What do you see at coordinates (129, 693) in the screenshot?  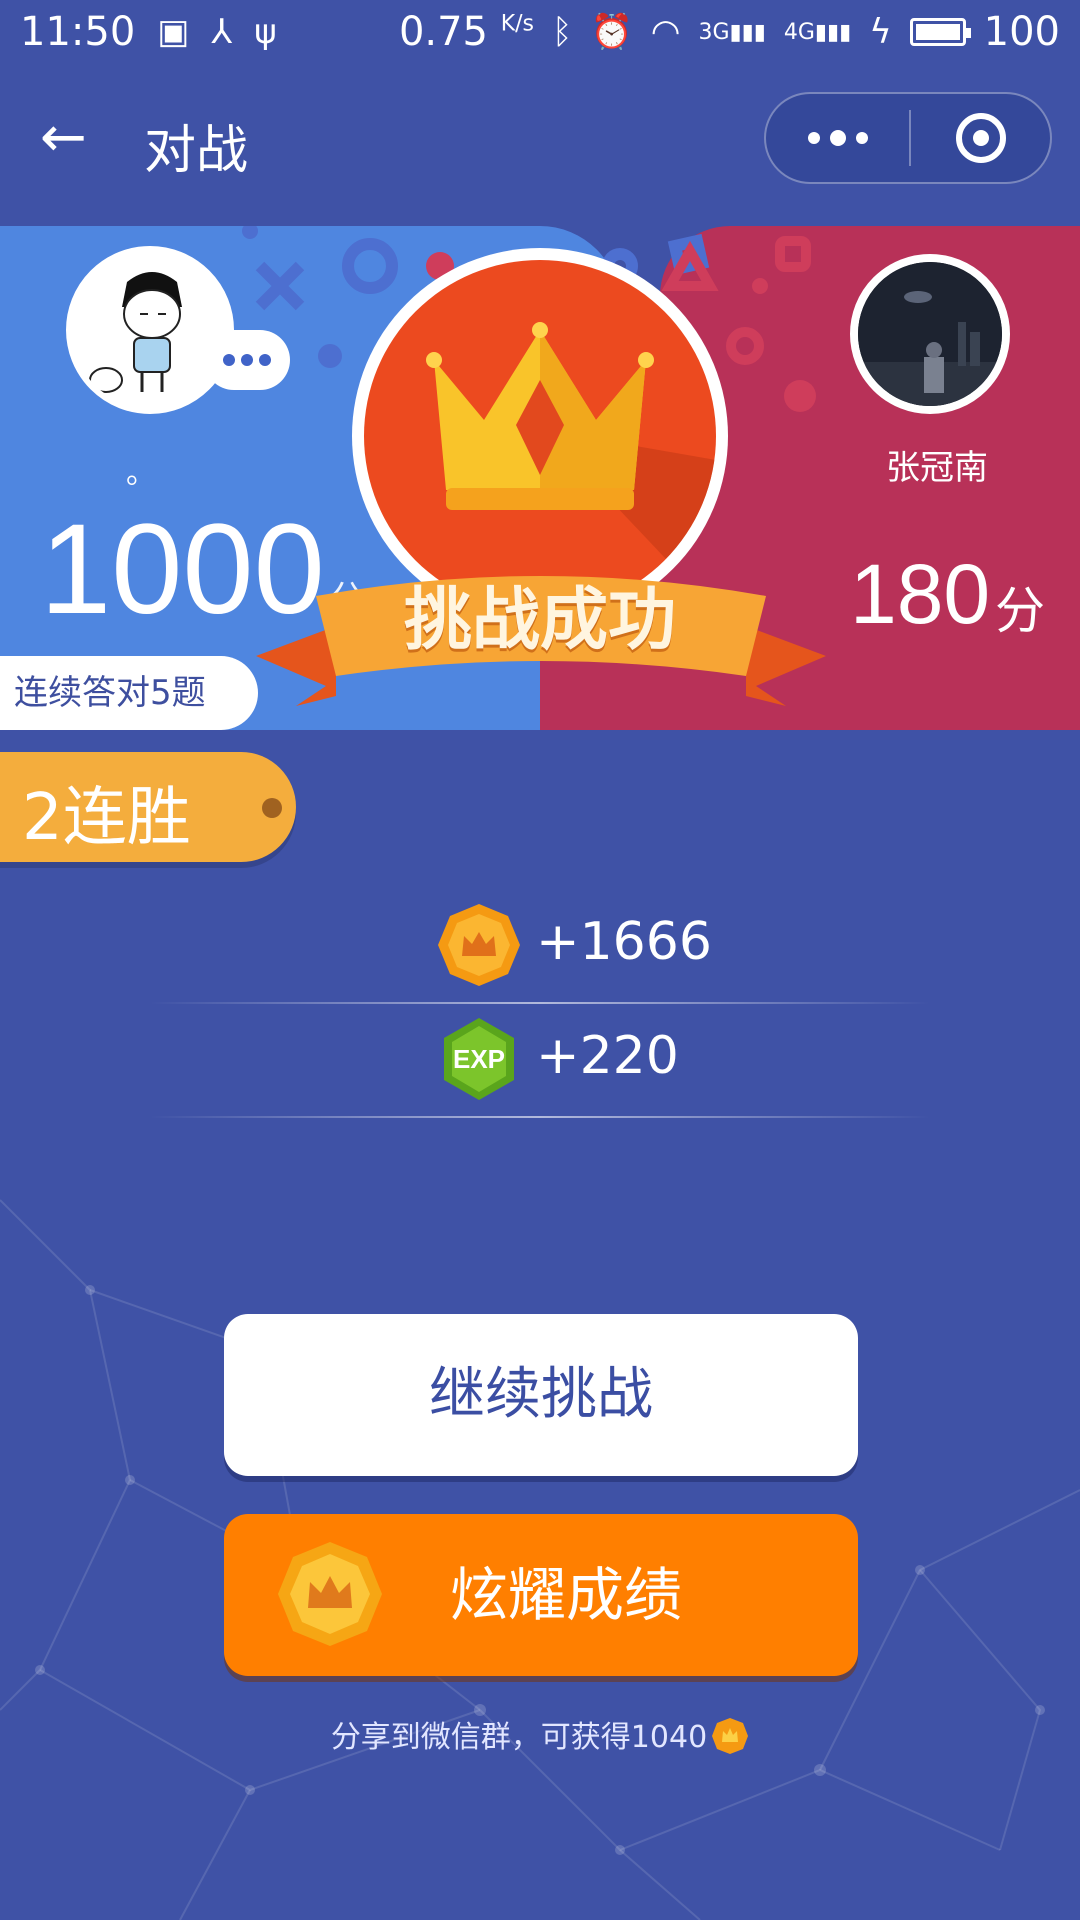 I see `streak-badge: 连续答对5题` at bounding box center [129, 693].